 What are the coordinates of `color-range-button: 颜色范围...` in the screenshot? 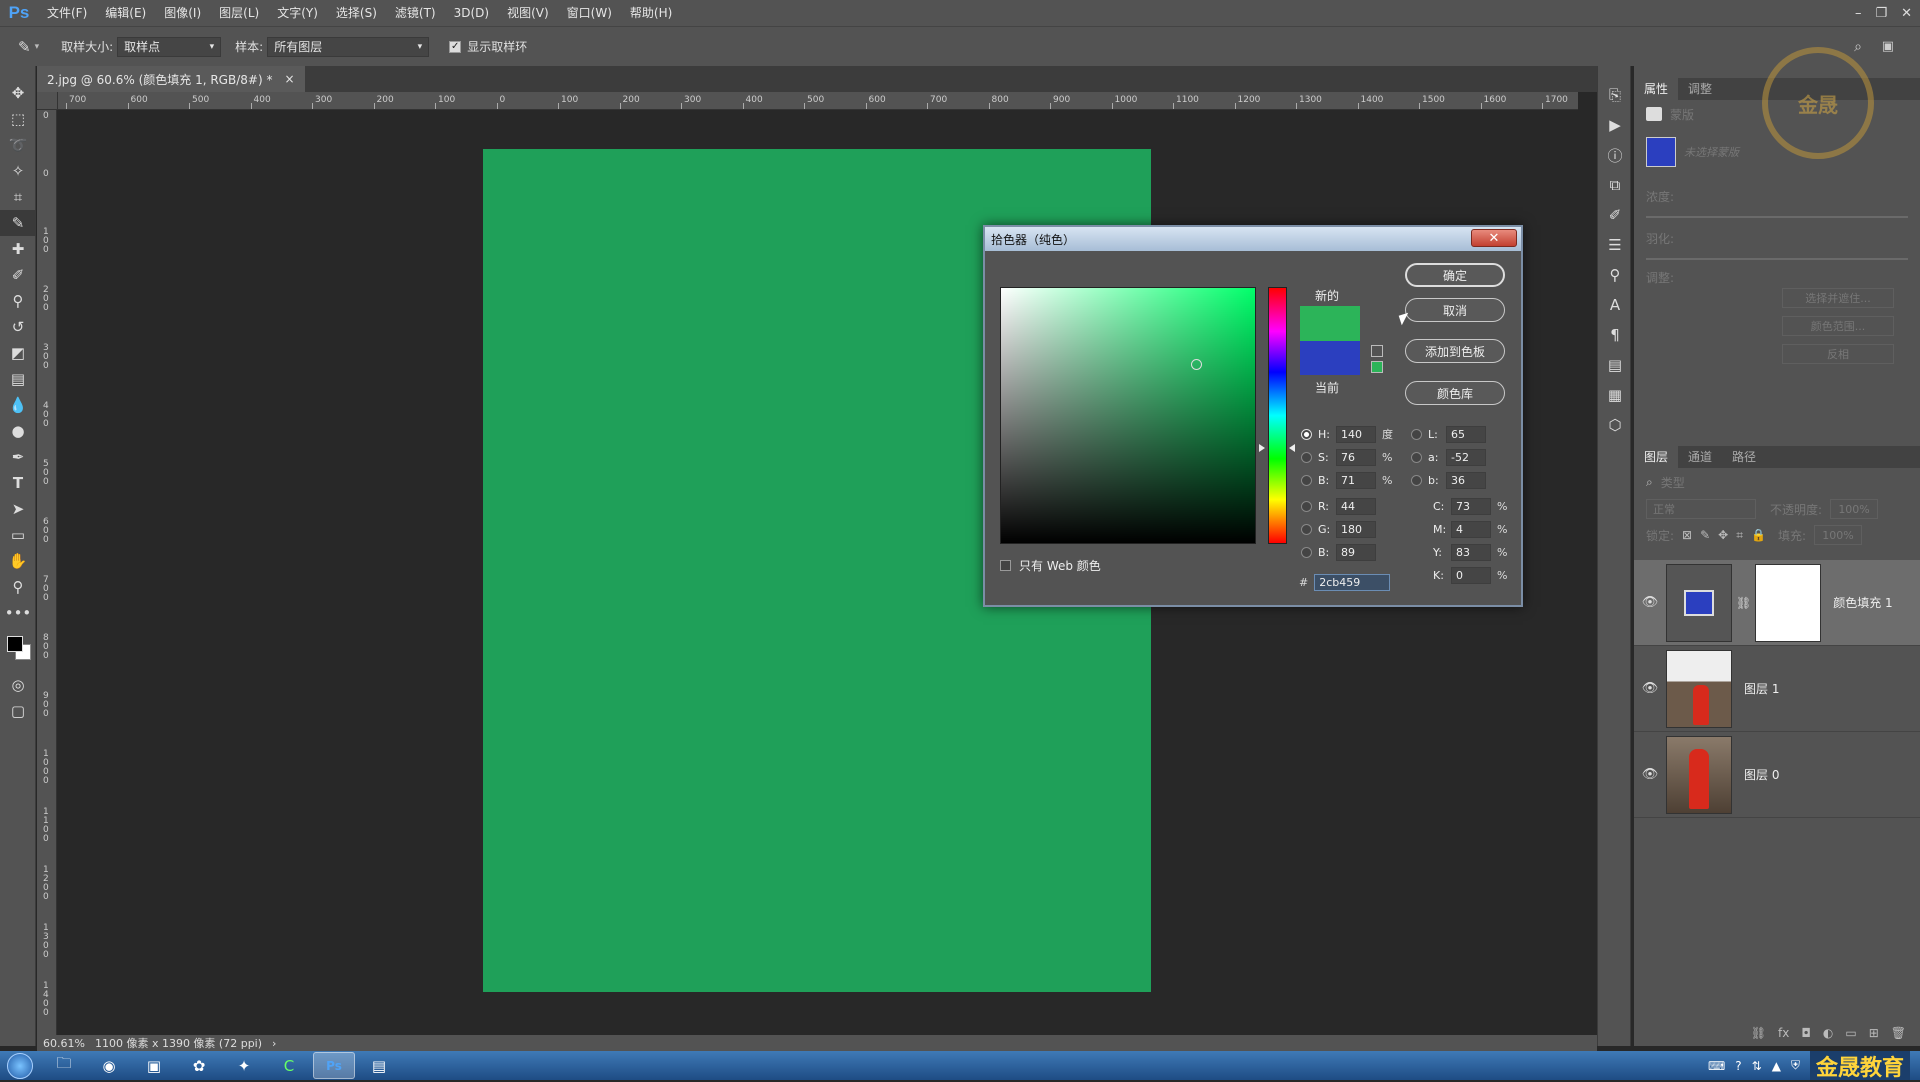 It's located at (1838, 326).